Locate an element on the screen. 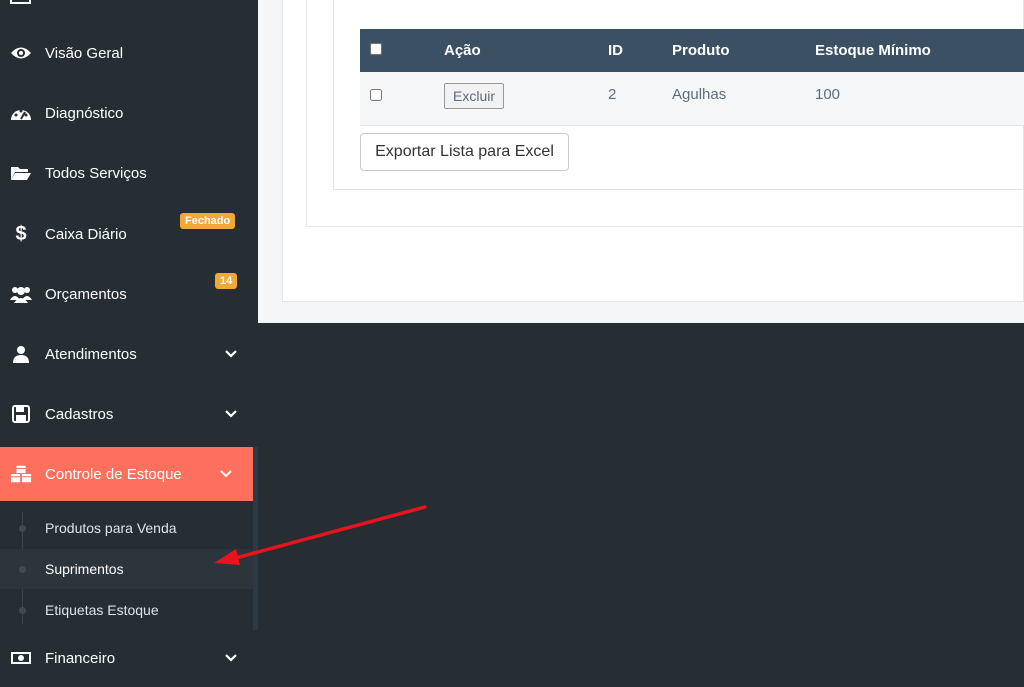 The image size is (1024, 687). sidebar-scrollbar is located at coordinates (255, 538).